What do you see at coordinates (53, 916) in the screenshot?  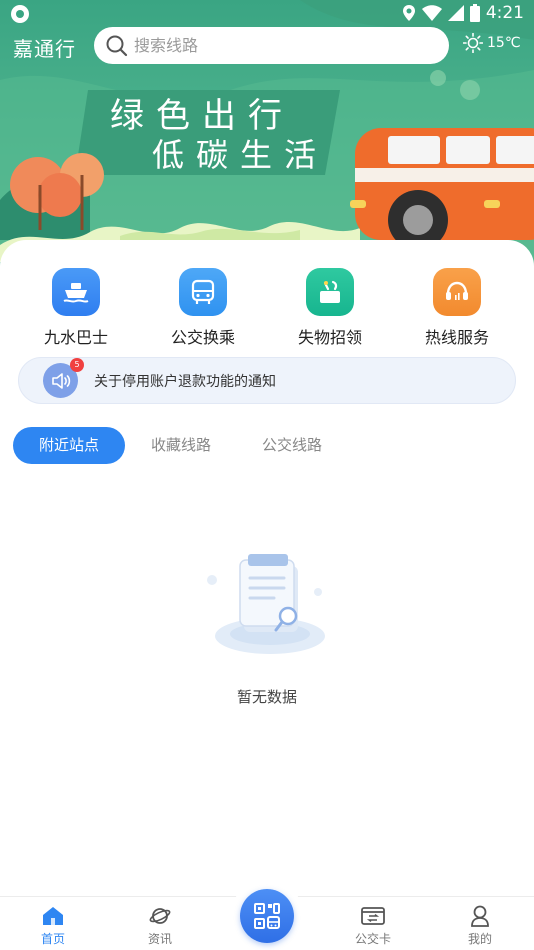 I see `home-icon` at bounding box center [53, 916].